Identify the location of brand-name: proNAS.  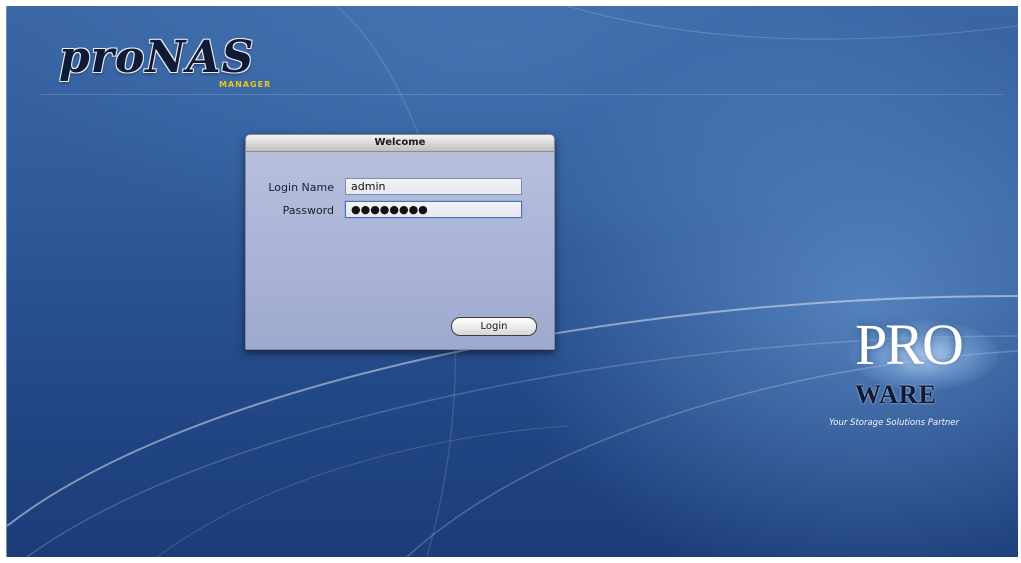
(157, 57).